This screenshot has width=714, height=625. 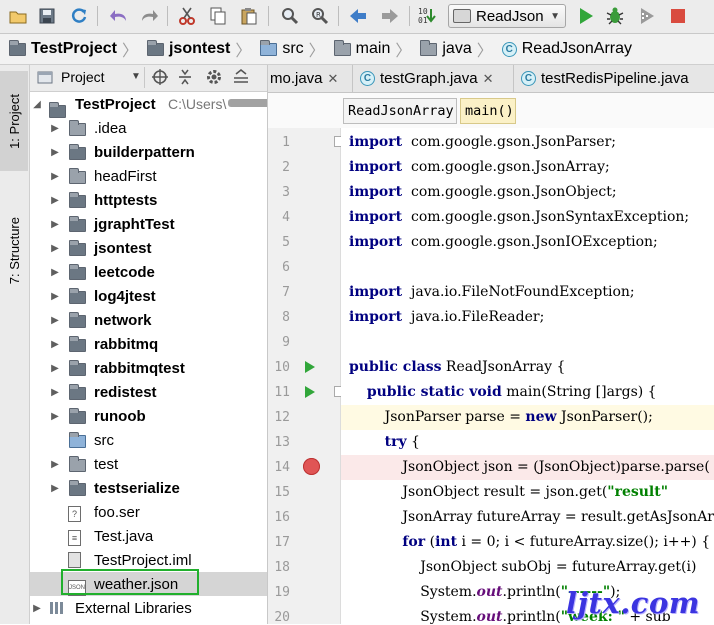 I want to click on collapse-all-icon, so click(x=185, y=78).